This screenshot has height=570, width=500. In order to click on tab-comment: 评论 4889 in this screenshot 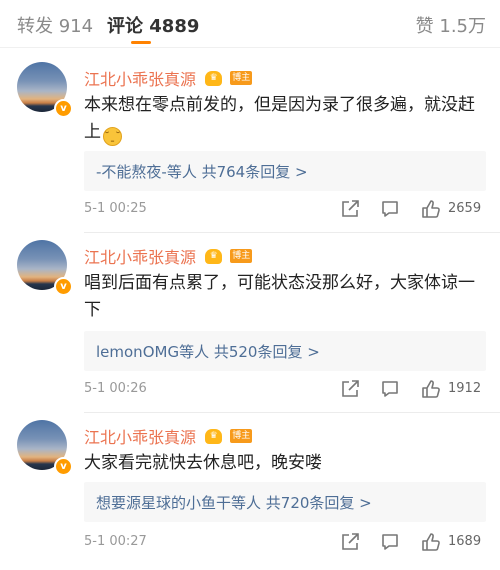, I will do `click(153, 25)`.